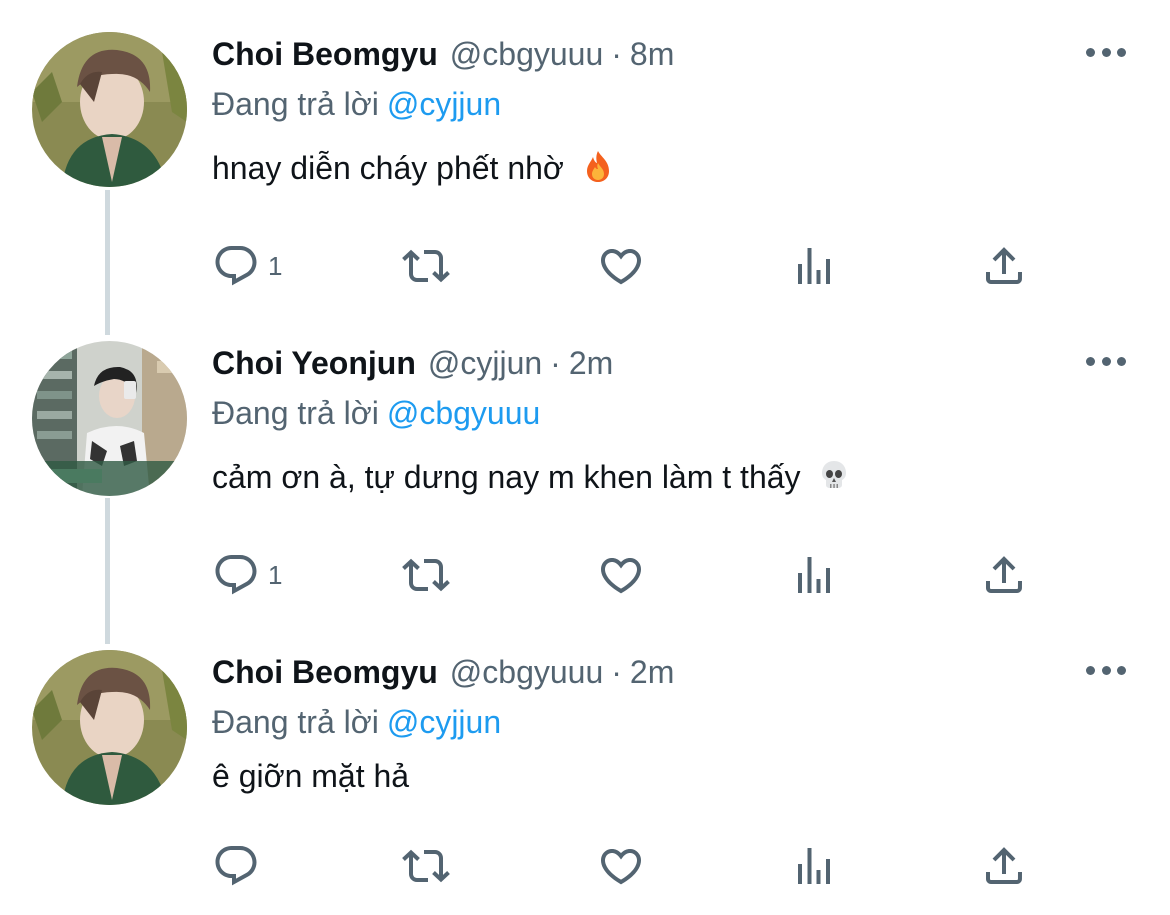 Image resolution: width=1170 pixels, height=915 pixels. I want to click on tweet-text-content: ê giỡn mặt hả, so click(311, 776).